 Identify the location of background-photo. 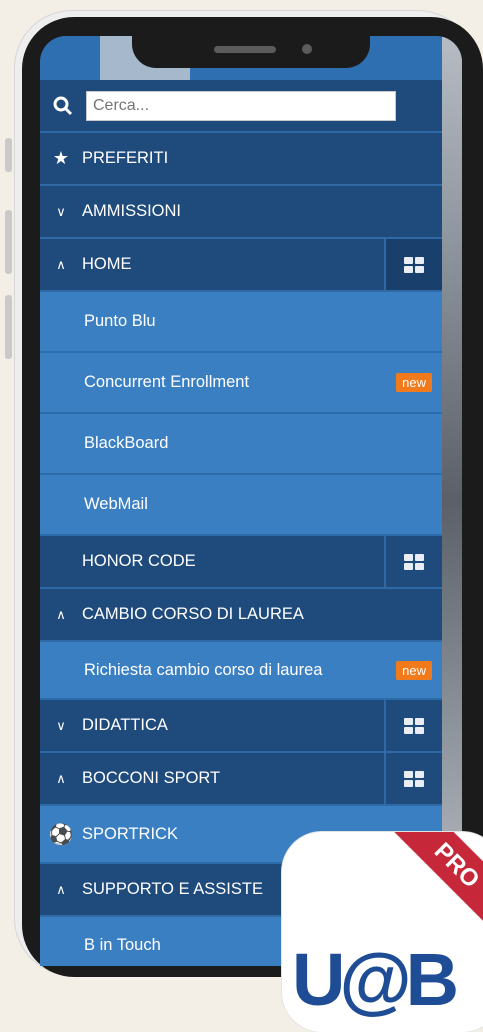
(452, 501).